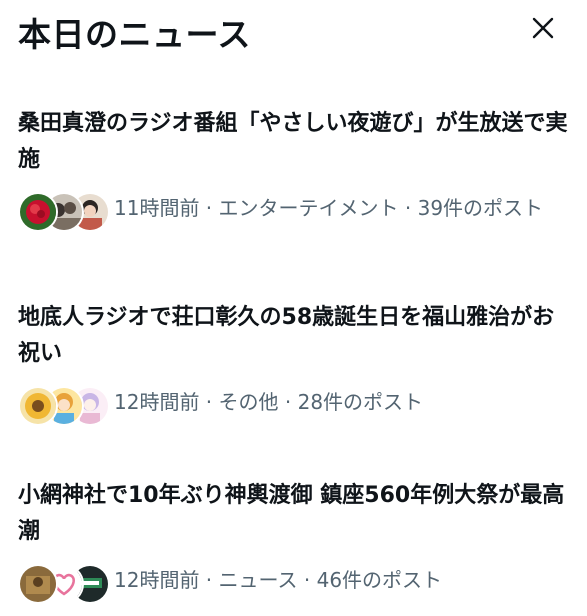 The height and width of the screenshot is (616, 587). What do you see at coordinates (293, 31) in the screenshot?
I see `panel-header: 本日のニュース` at bounding box center [293, 31].